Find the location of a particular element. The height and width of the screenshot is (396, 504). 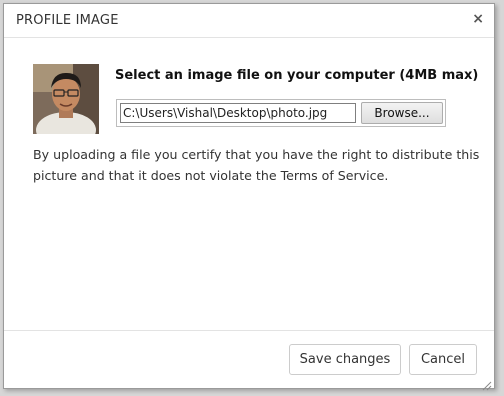

dialog-footer: Save changes Cancel is located at coordinates (249, 359).